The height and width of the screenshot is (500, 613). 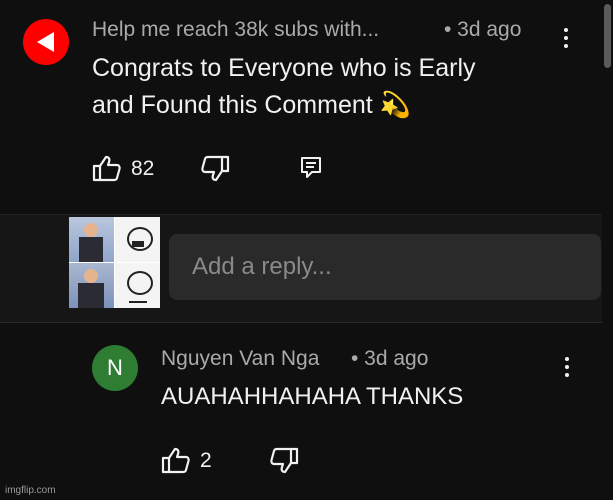 I want to click on comment-like-count: 82, so click(x=143, y=168).